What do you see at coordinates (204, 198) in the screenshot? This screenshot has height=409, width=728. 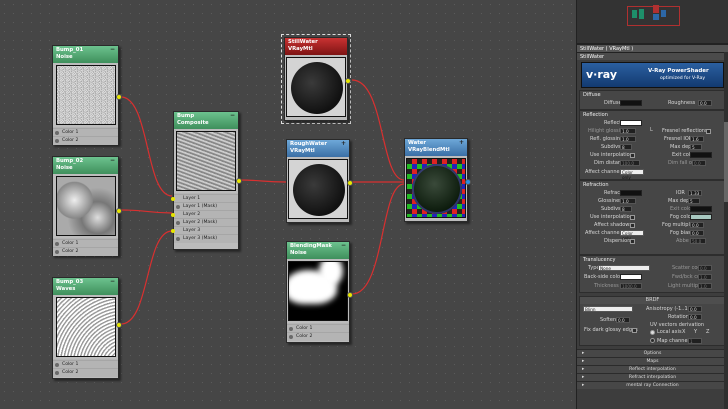 I see `slot-layer1: Layer 1` at bounding box center [204, 198].